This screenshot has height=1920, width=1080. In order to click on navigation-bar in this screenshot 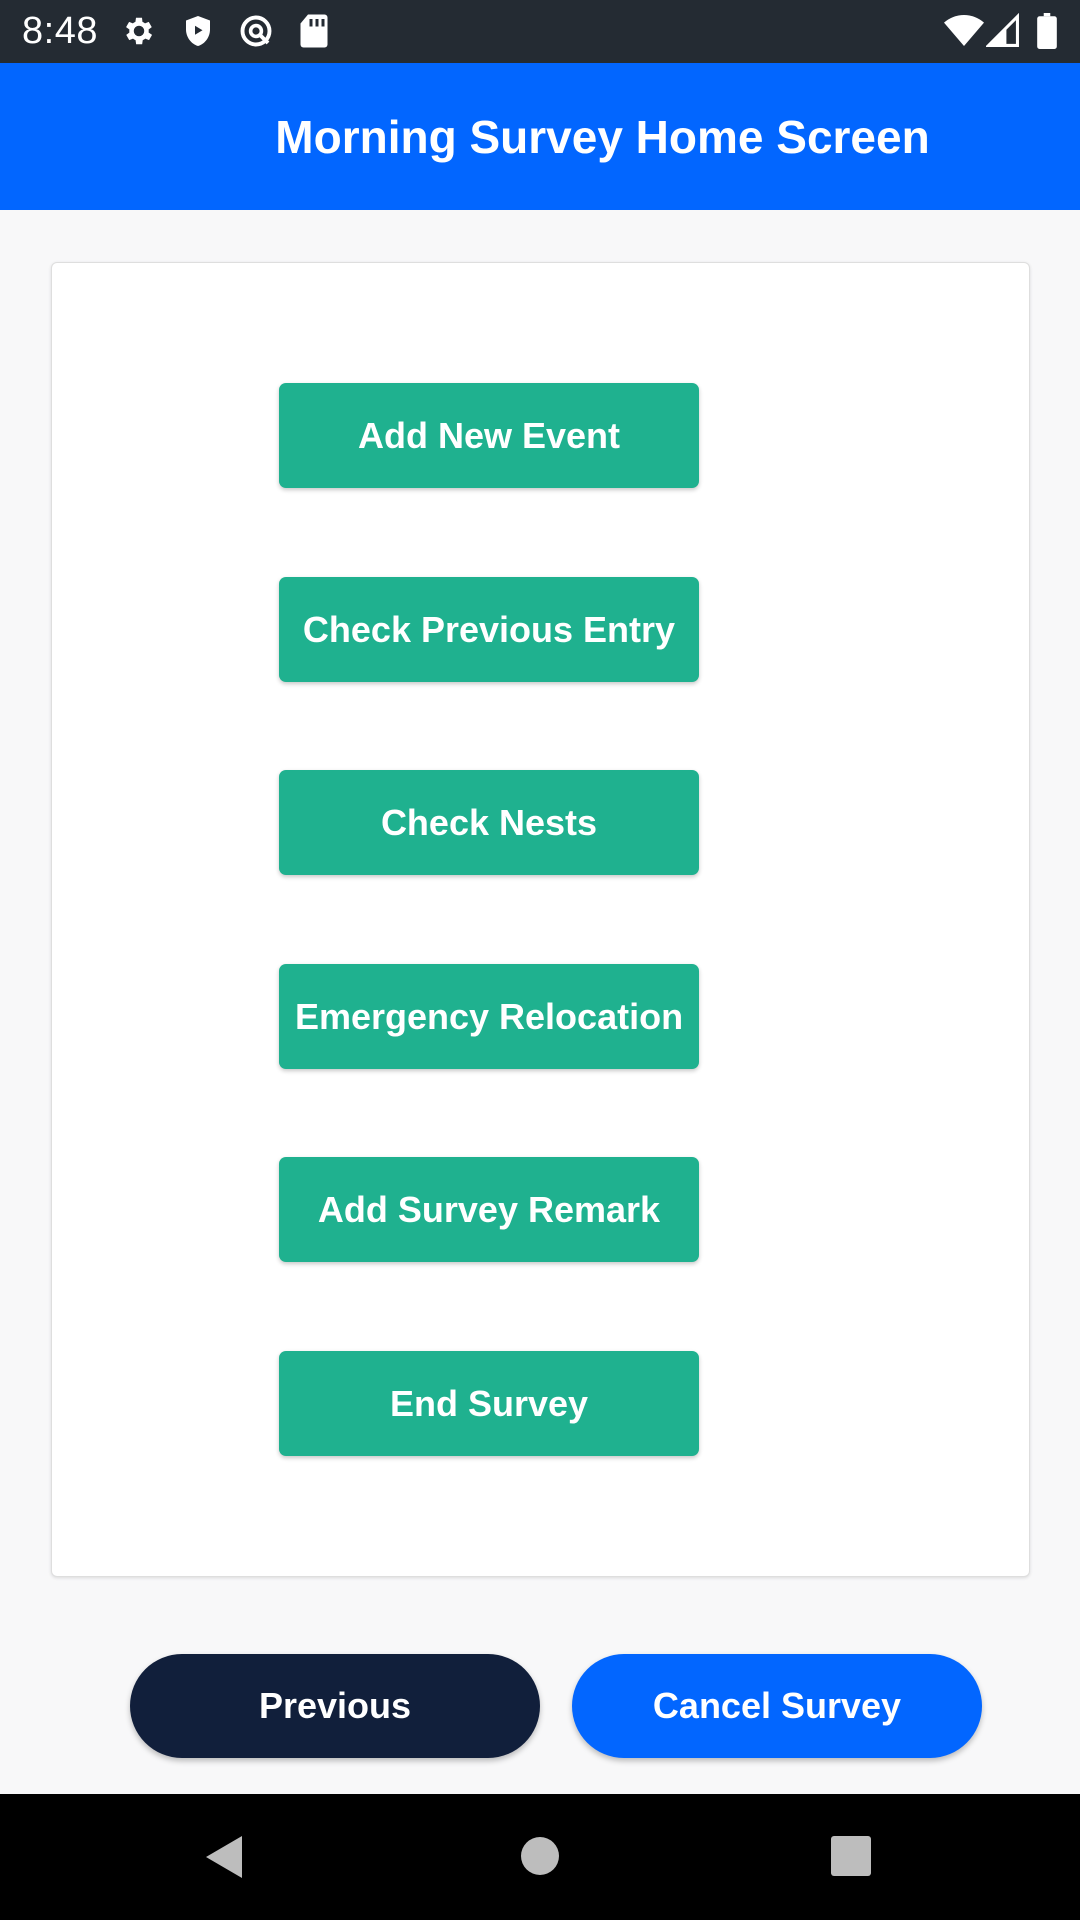, I will do `click(540, 1857)`.